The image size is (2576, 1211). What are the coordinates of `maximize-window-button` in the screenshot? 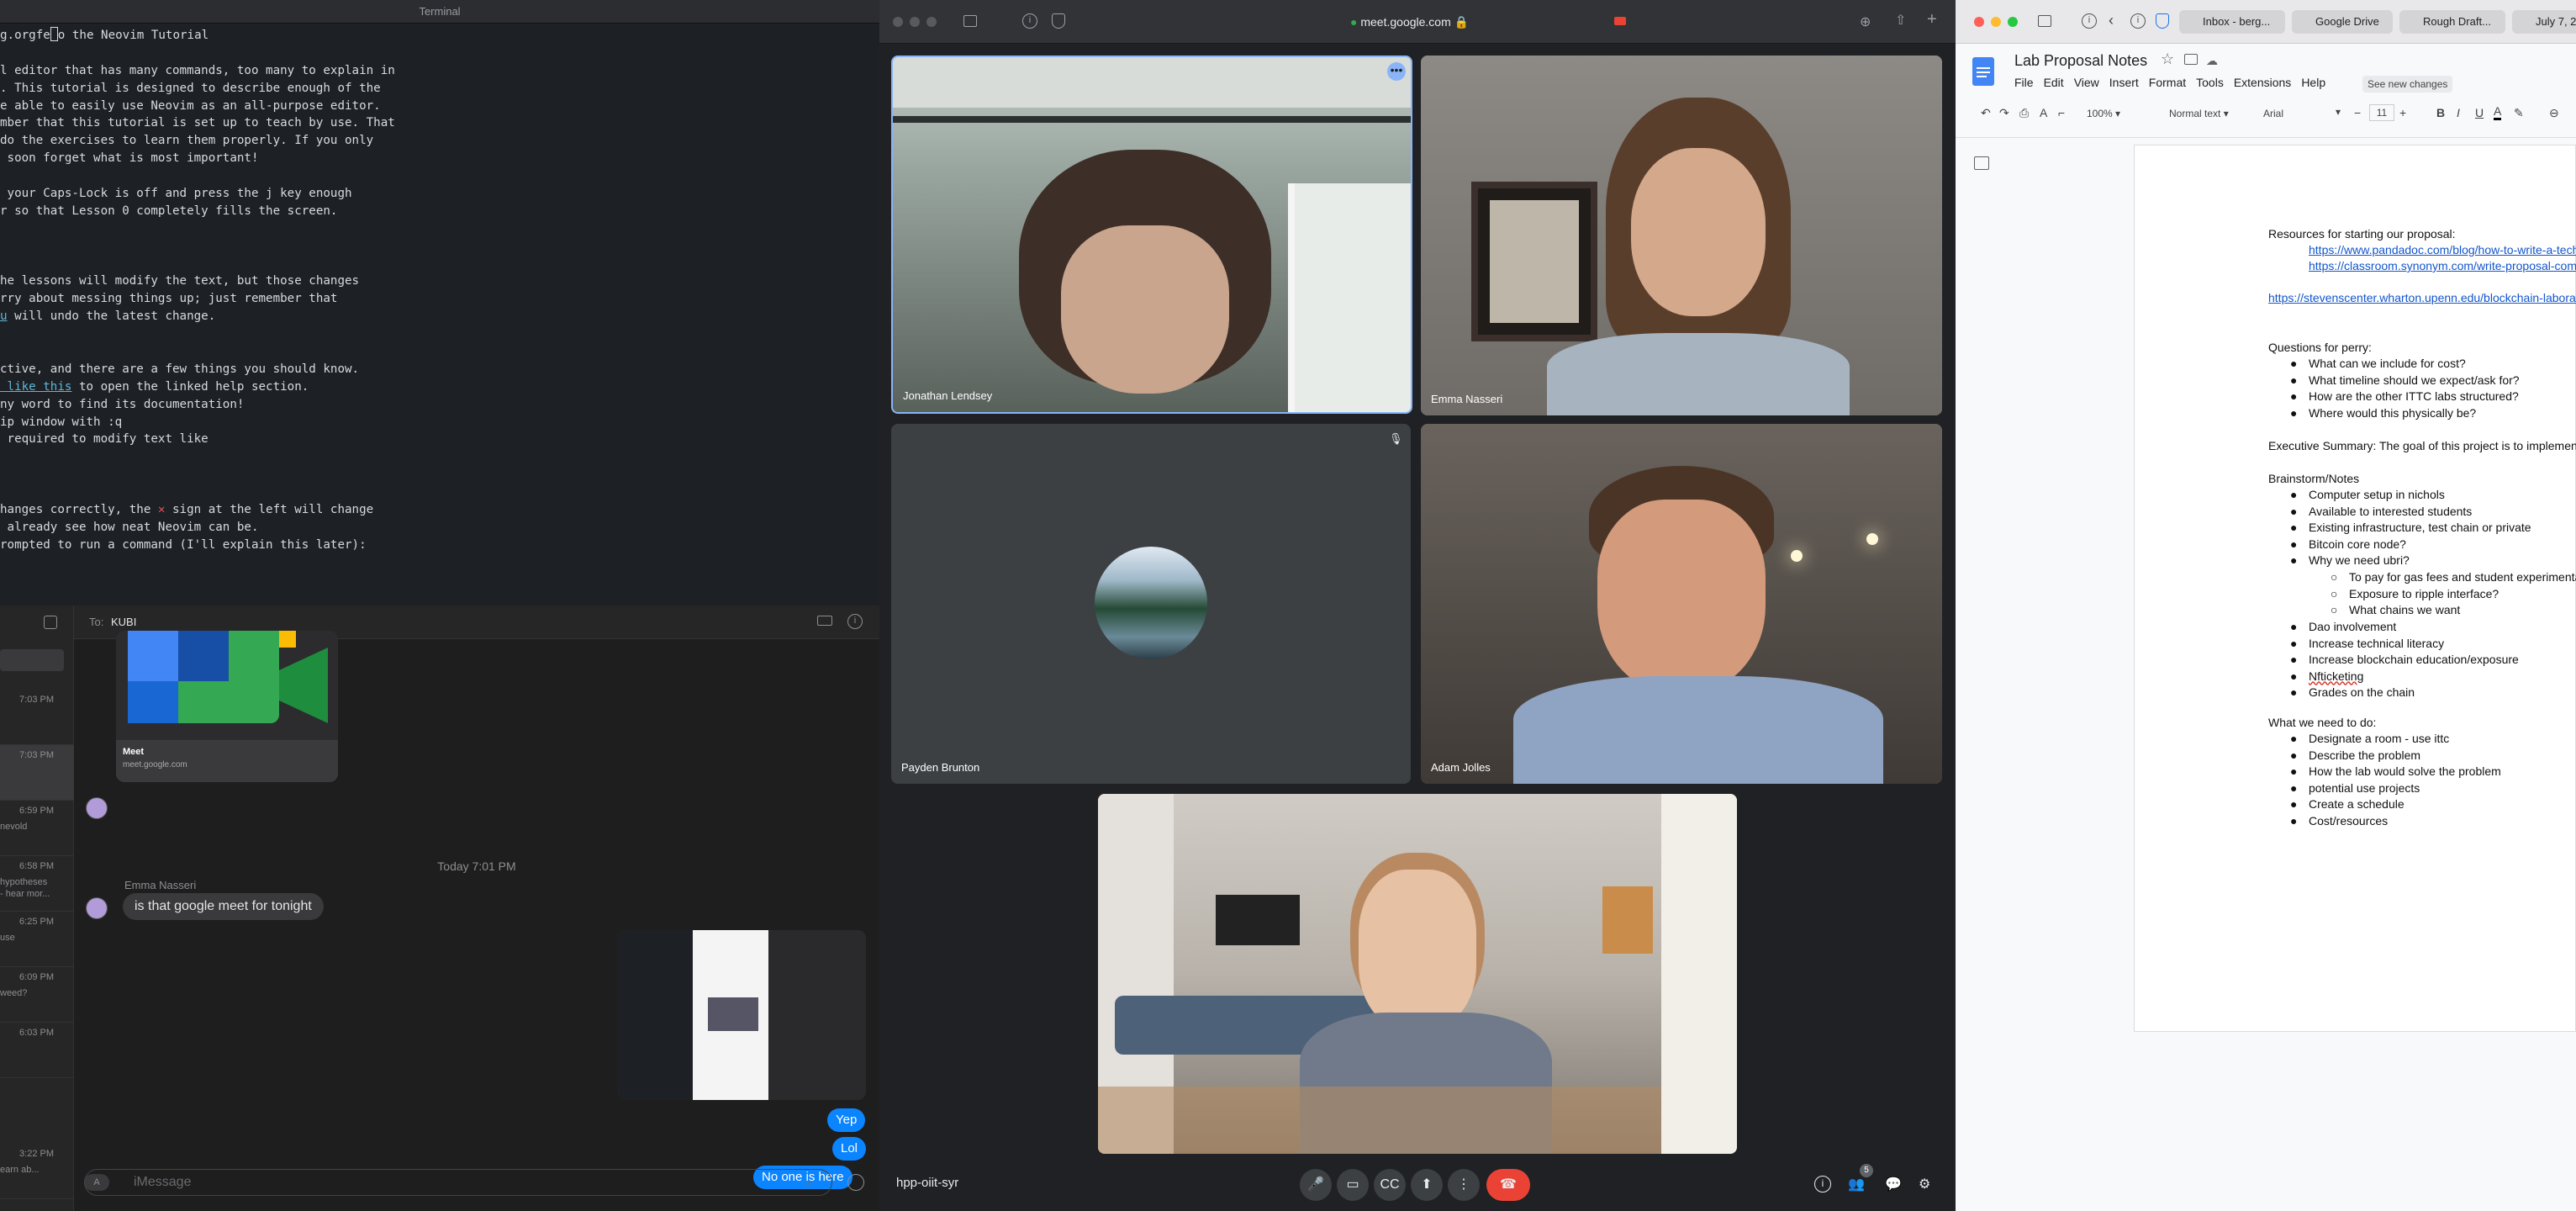 It's located at (2013, 22).